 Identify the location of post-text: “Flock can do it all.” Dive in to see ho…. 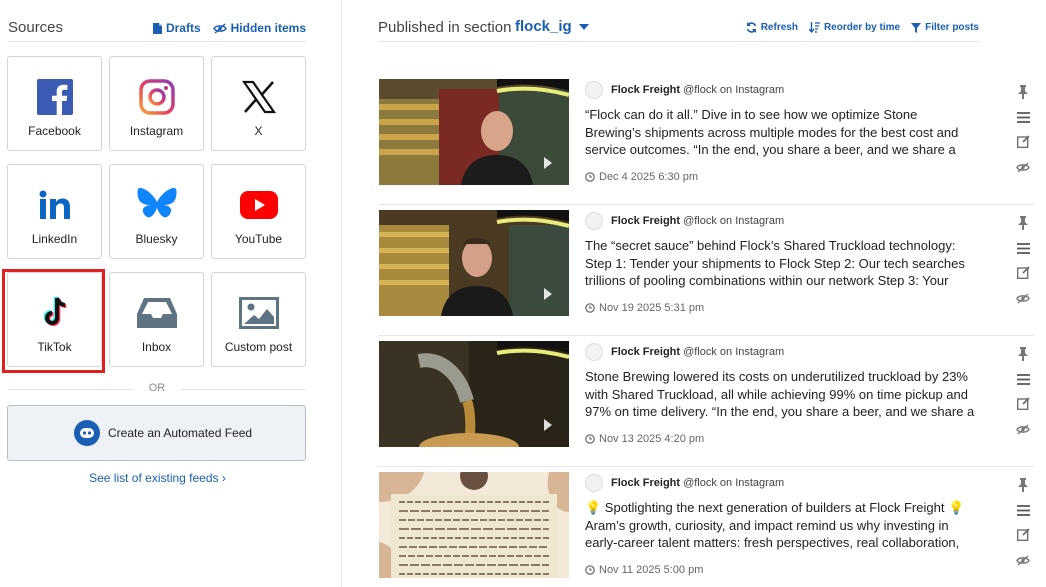
(772, 132).